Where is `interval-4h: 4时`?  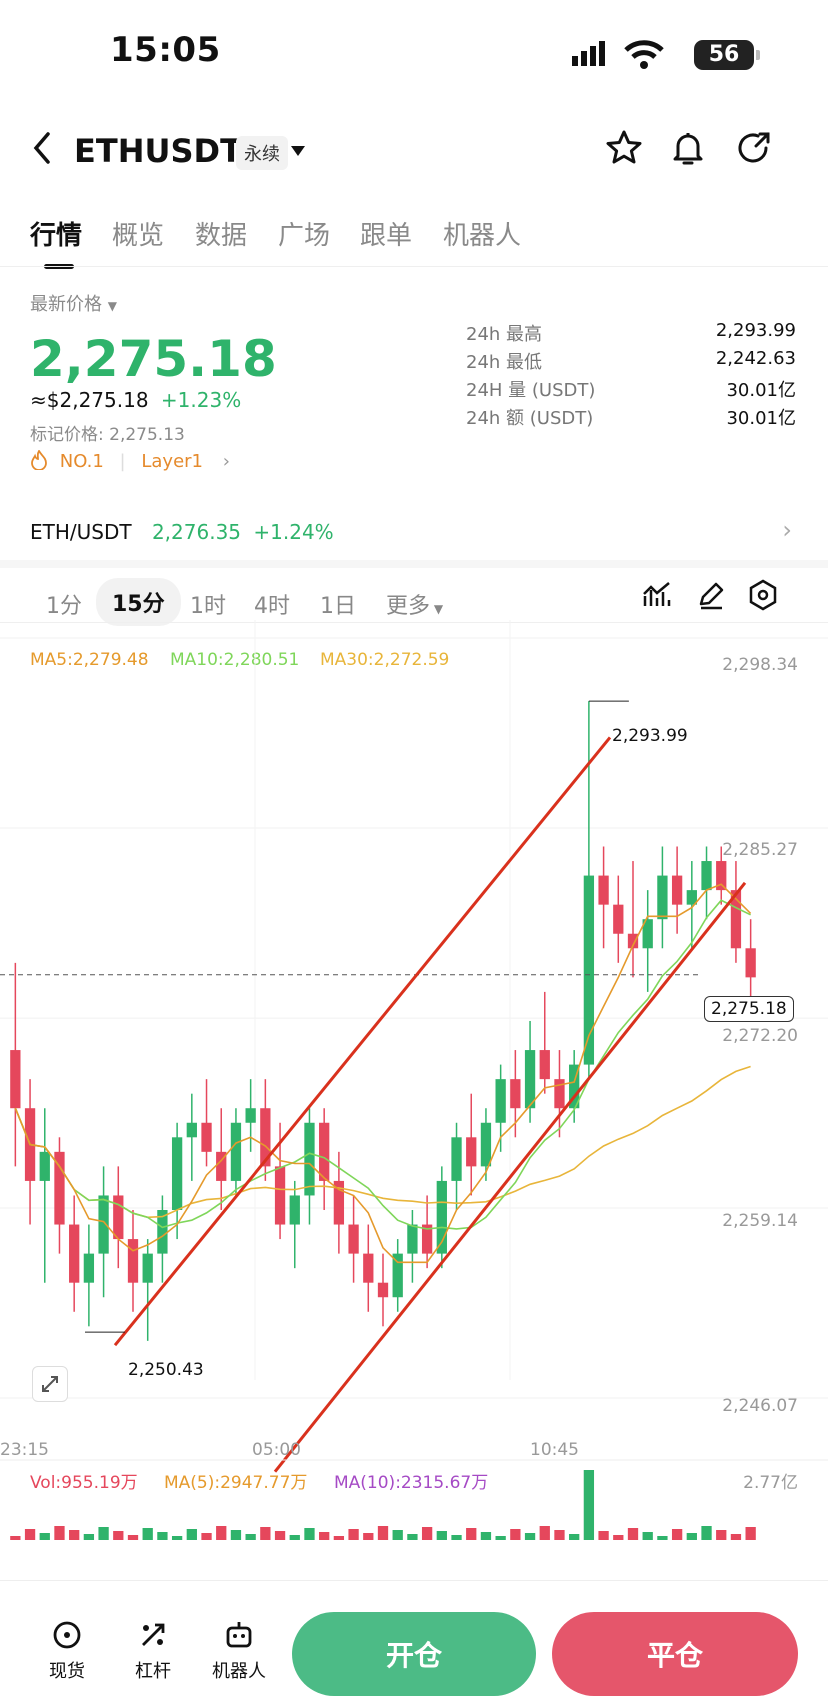 interval-4h: 4时 is located at coordinates (272, 604).